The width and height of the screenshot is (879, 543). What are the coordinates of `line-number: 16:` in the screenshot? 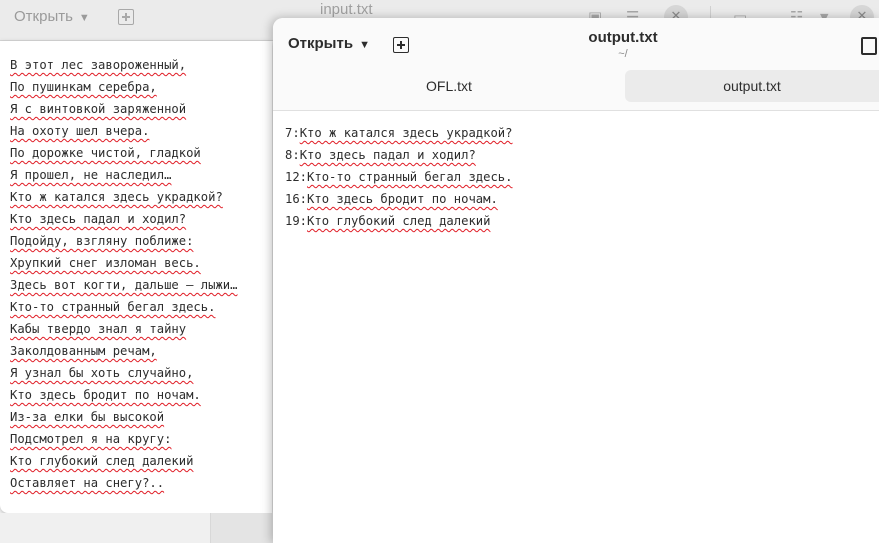 It's located at (296, 199).